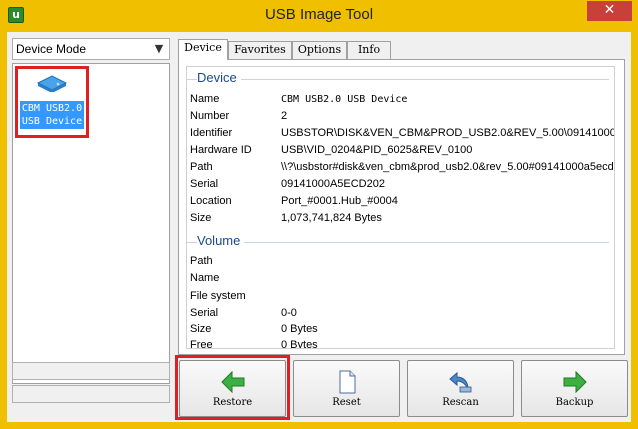 This screenshot has width=638, height=429. I want to click on reset-button: Reset, so click(346, 388).